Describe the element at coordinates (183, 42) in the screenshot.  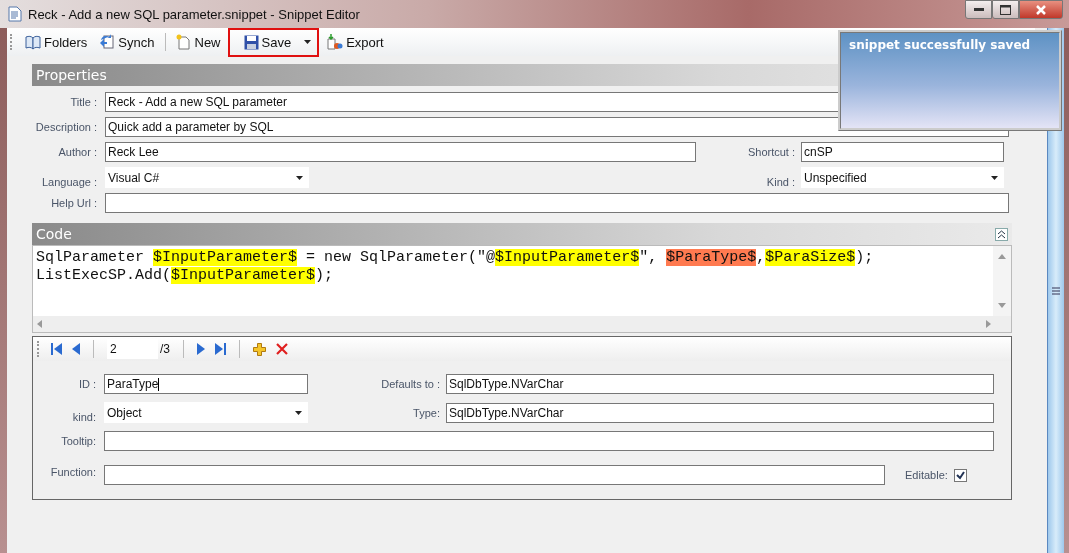
I see `new-document-icon` at that location.